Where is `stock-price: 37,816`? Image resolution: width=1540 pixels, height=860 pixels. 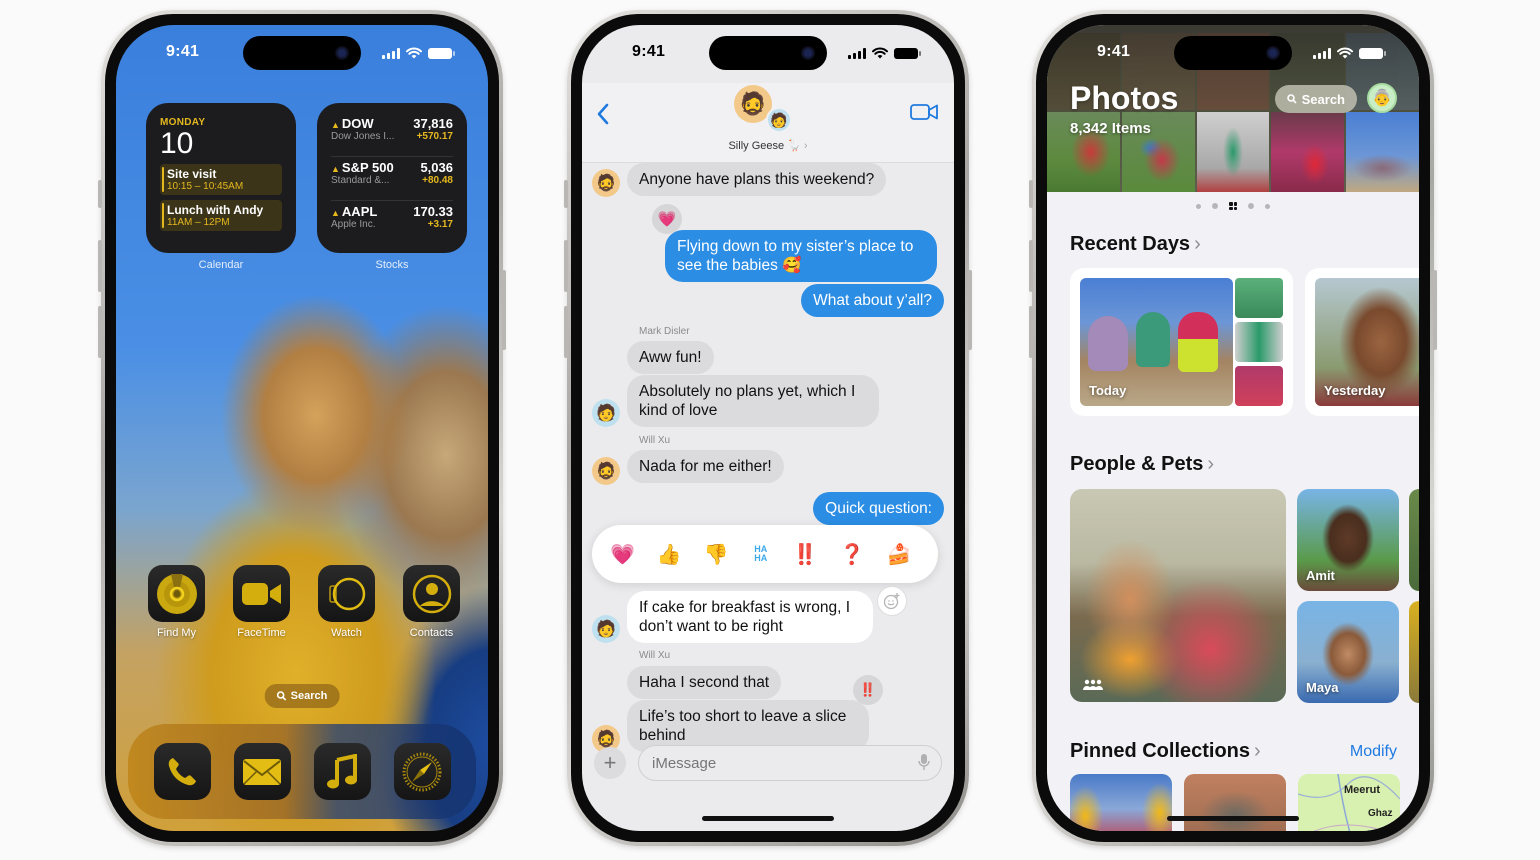
stock-price: 37,816 is located at coordinates (433, 123).